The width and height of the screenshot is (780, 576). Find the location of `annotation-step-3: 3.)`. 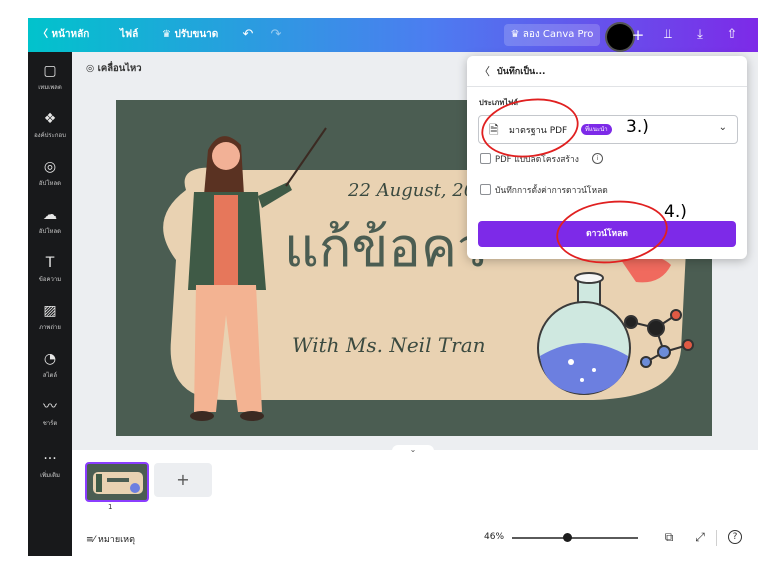

annotation-step-3: 3.) is located at coordinates (637, 127).